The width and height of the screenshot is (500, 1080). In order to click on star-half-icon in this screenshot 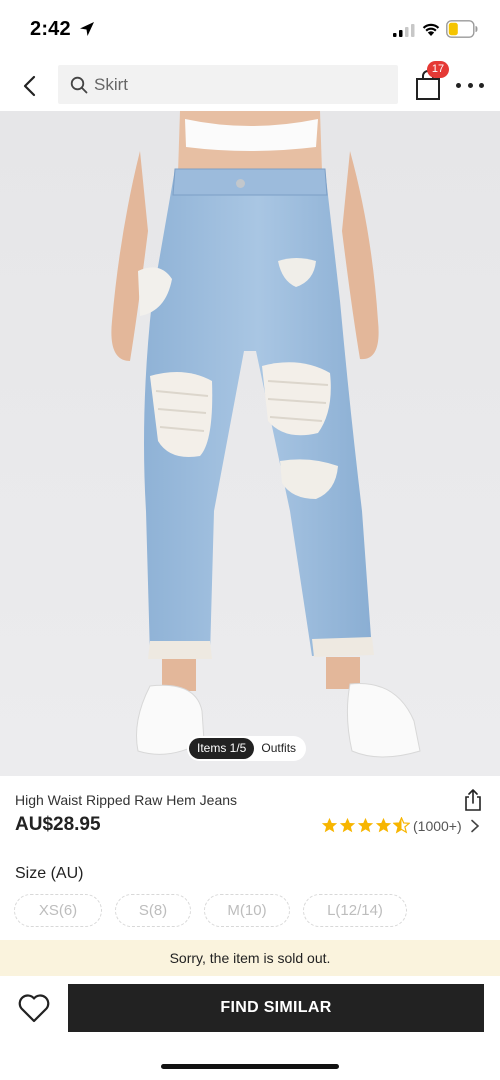, I will do `click(401, 825)`.